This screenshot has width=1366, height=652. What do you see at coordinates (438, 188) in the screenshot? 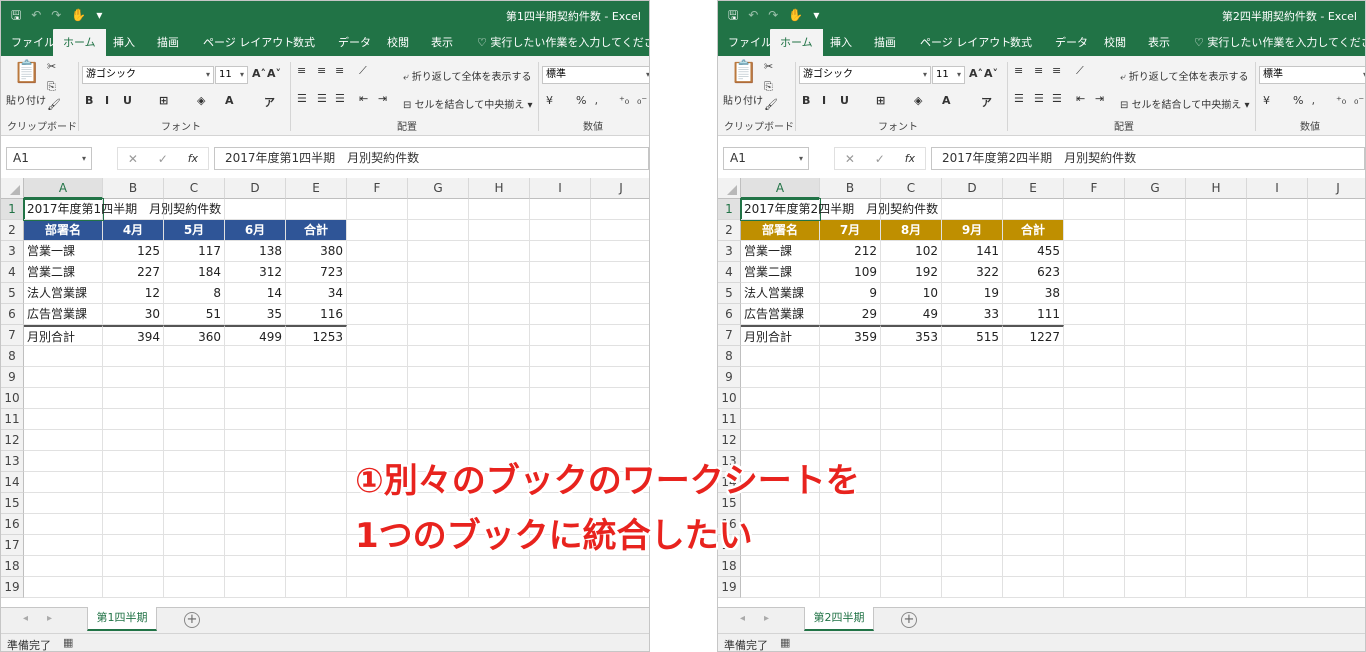
I see `column-header-G: G` at bounding box center [438, 188].